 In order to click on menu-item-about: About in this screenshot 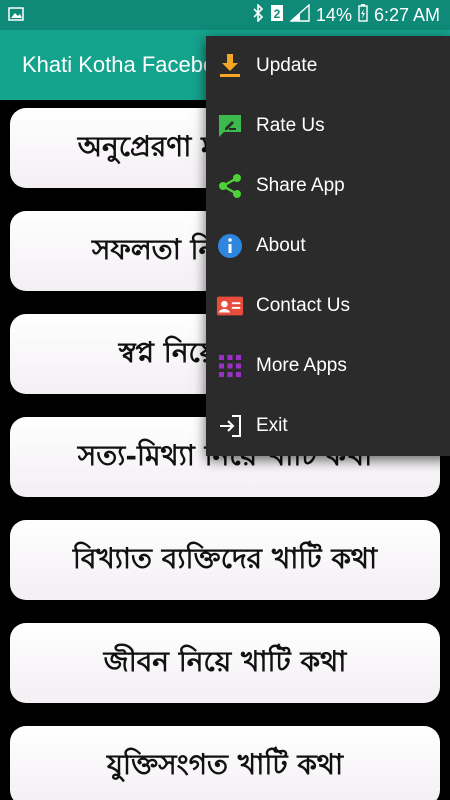, I will do `click(328, 246)`.